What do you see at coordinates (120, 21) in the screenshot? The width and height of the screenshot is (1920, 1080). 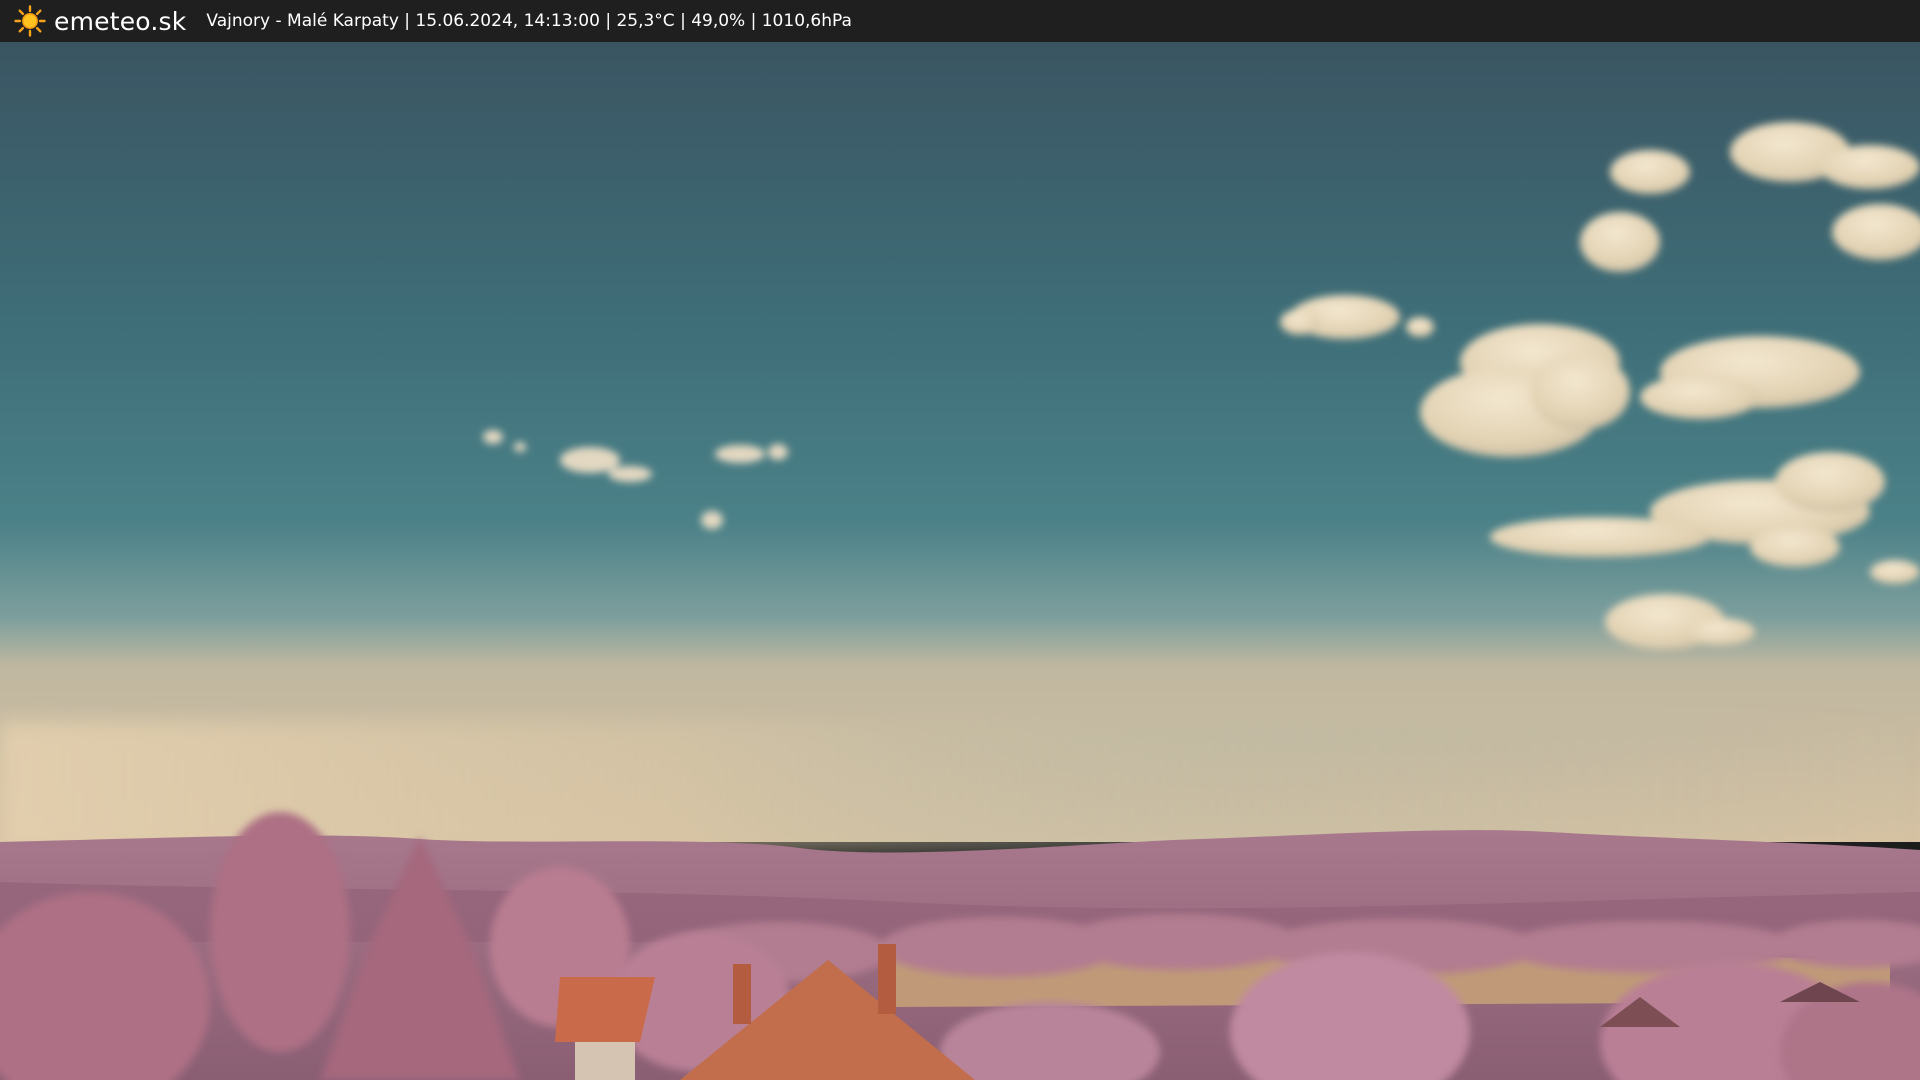 I see `brand-name: emeteo.sk` at bounding box center [120, 21].